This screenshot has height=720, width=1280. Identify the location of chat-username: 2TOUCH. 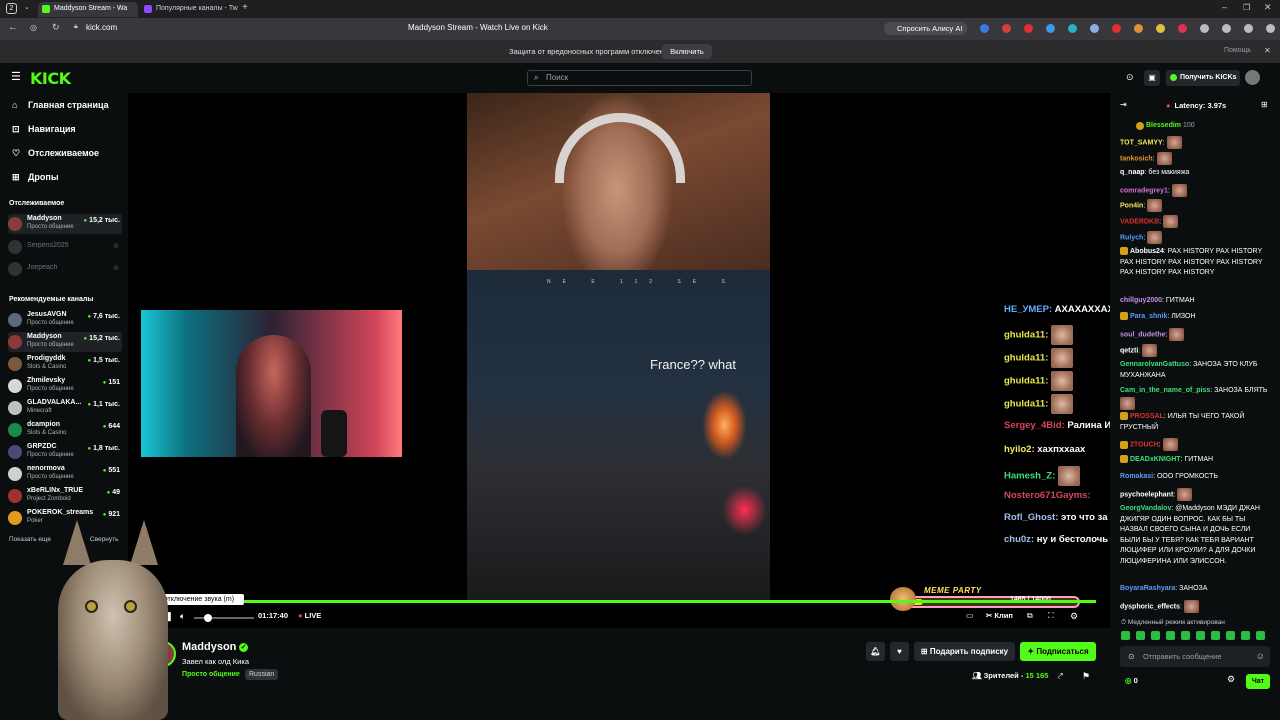
(1144, 444).